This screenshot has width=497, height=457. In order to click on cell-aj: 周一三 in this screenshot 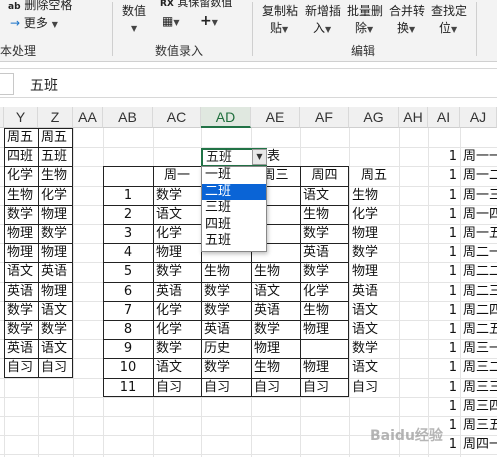, I will do `click(478, 195)`.